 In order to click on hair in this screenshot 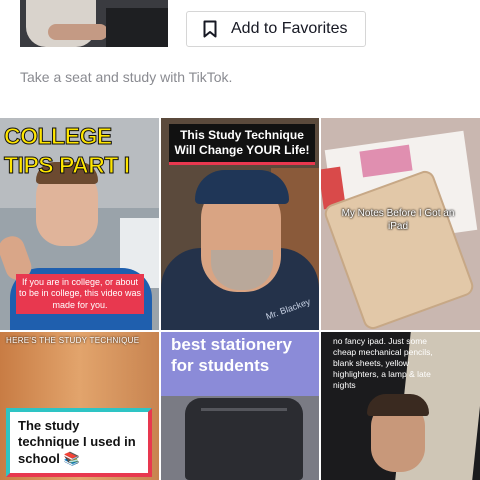, I will do `click(398, 405)`.